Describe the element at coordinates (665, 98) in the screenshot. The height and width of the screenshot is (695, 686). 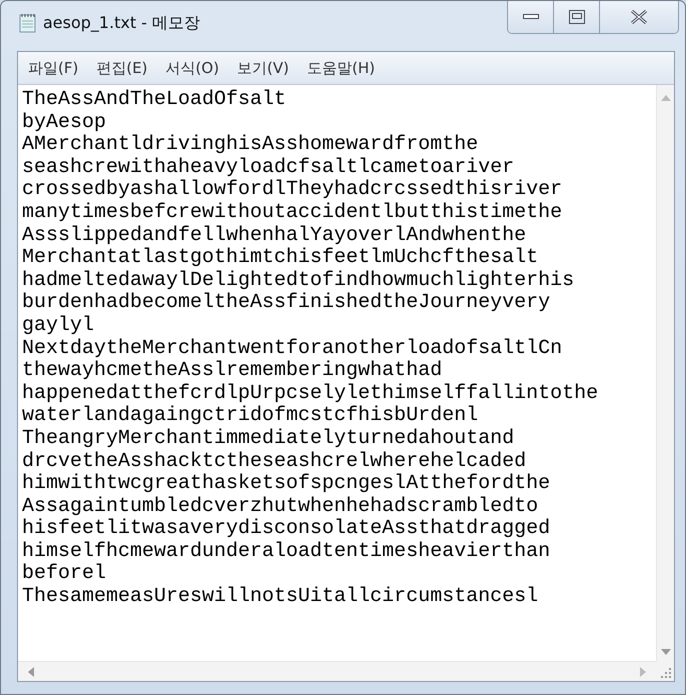
I see `scroll-up-icon` at that location.